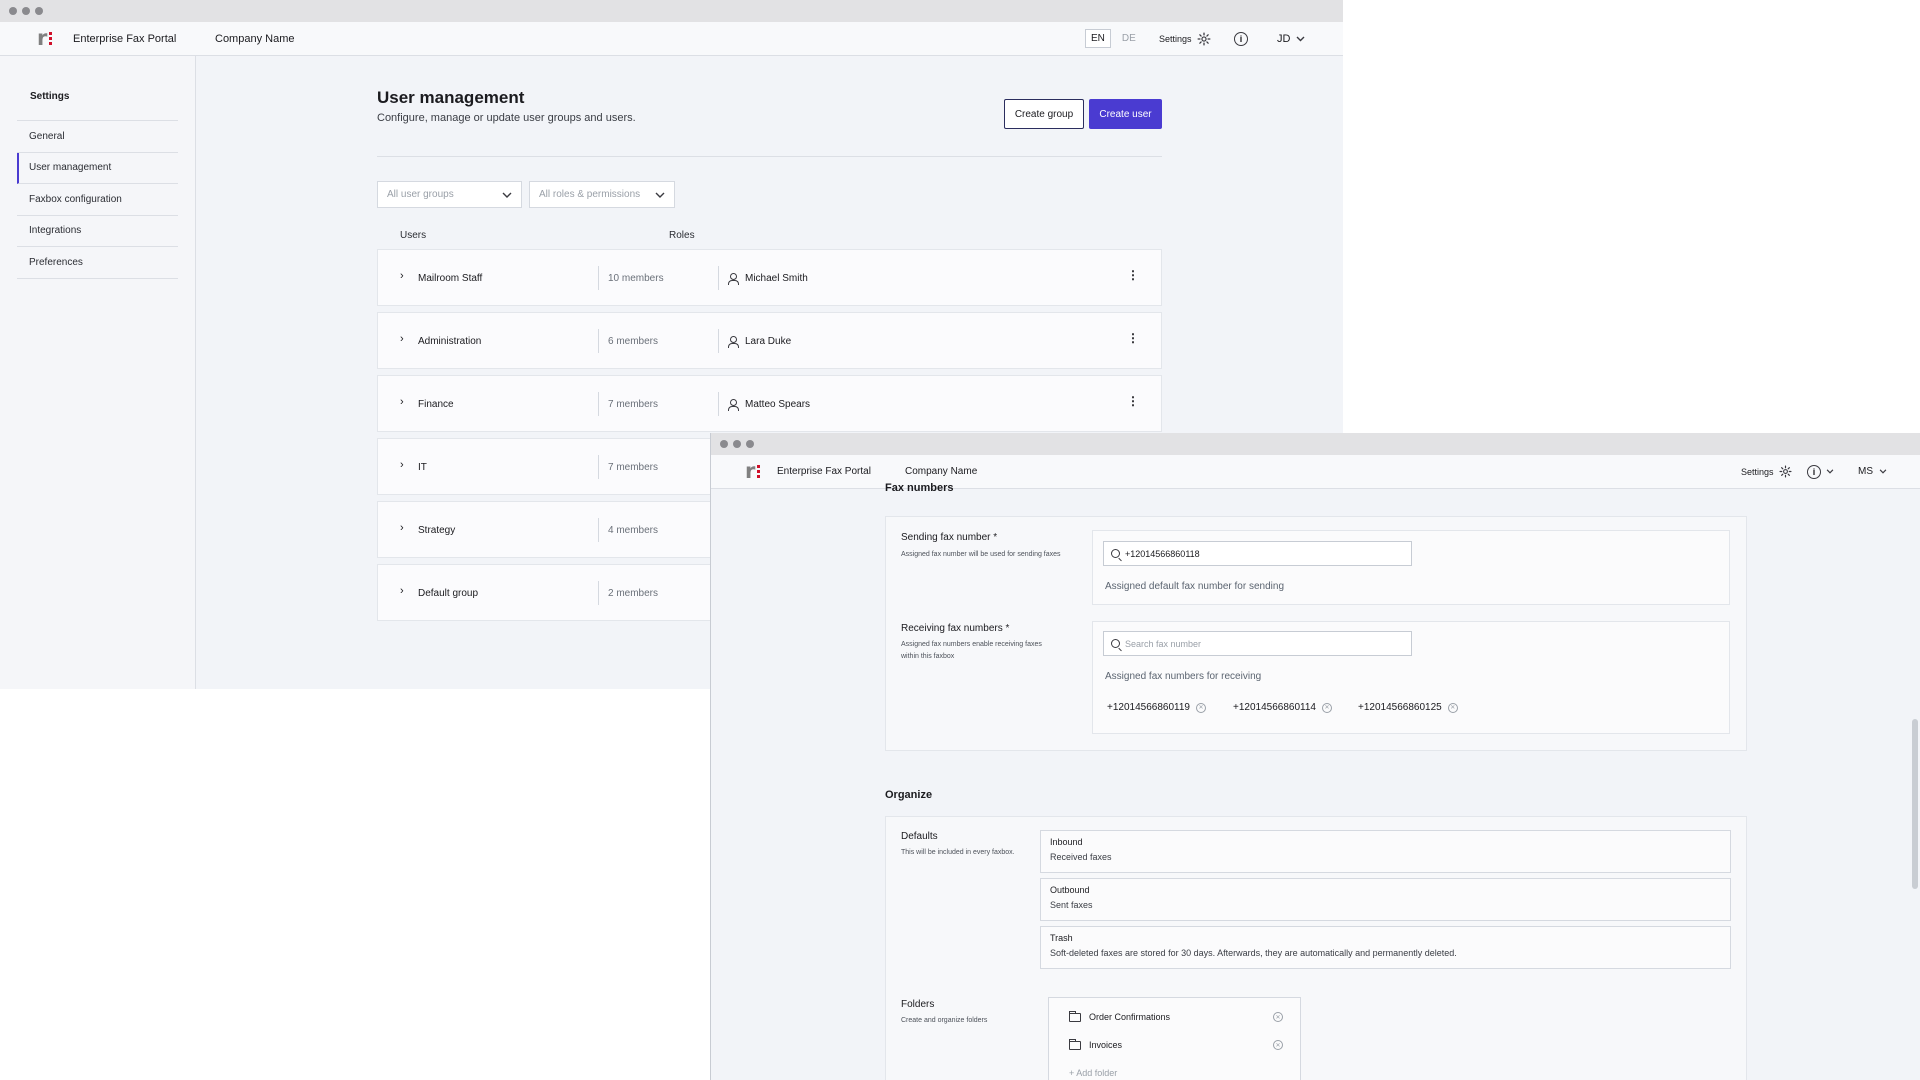 Image resolution: width=1920 pixels, height=1080 pixels. I want to click on defaults-help: This will be included in every faxbox., so click(958, 852).